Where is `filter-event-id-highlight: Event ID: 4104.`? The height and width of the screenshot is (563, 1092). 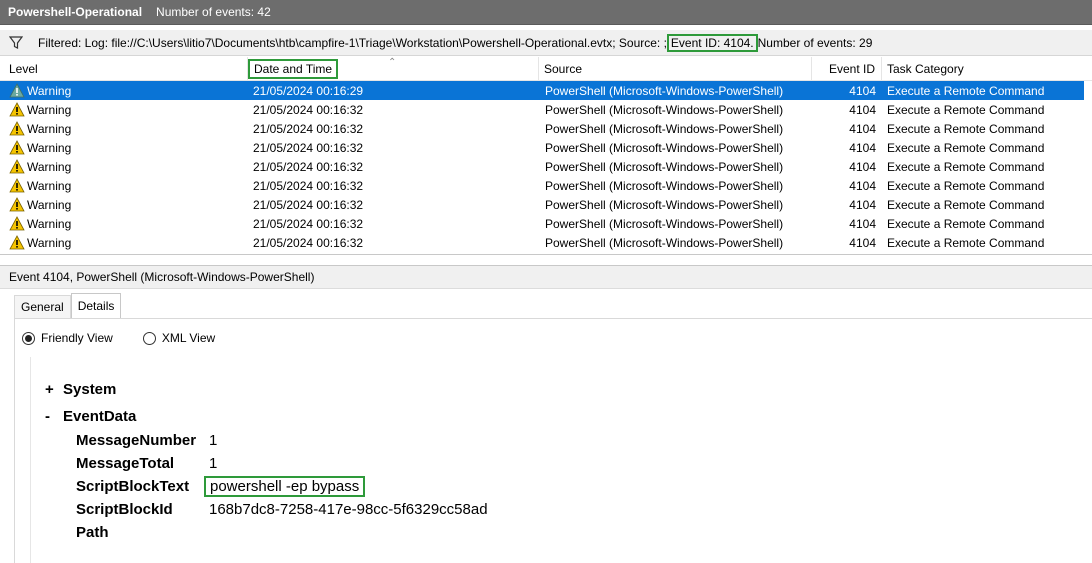
filter-event-id-highlight: Event ID: 4104. is located at coordinates (712, 42).